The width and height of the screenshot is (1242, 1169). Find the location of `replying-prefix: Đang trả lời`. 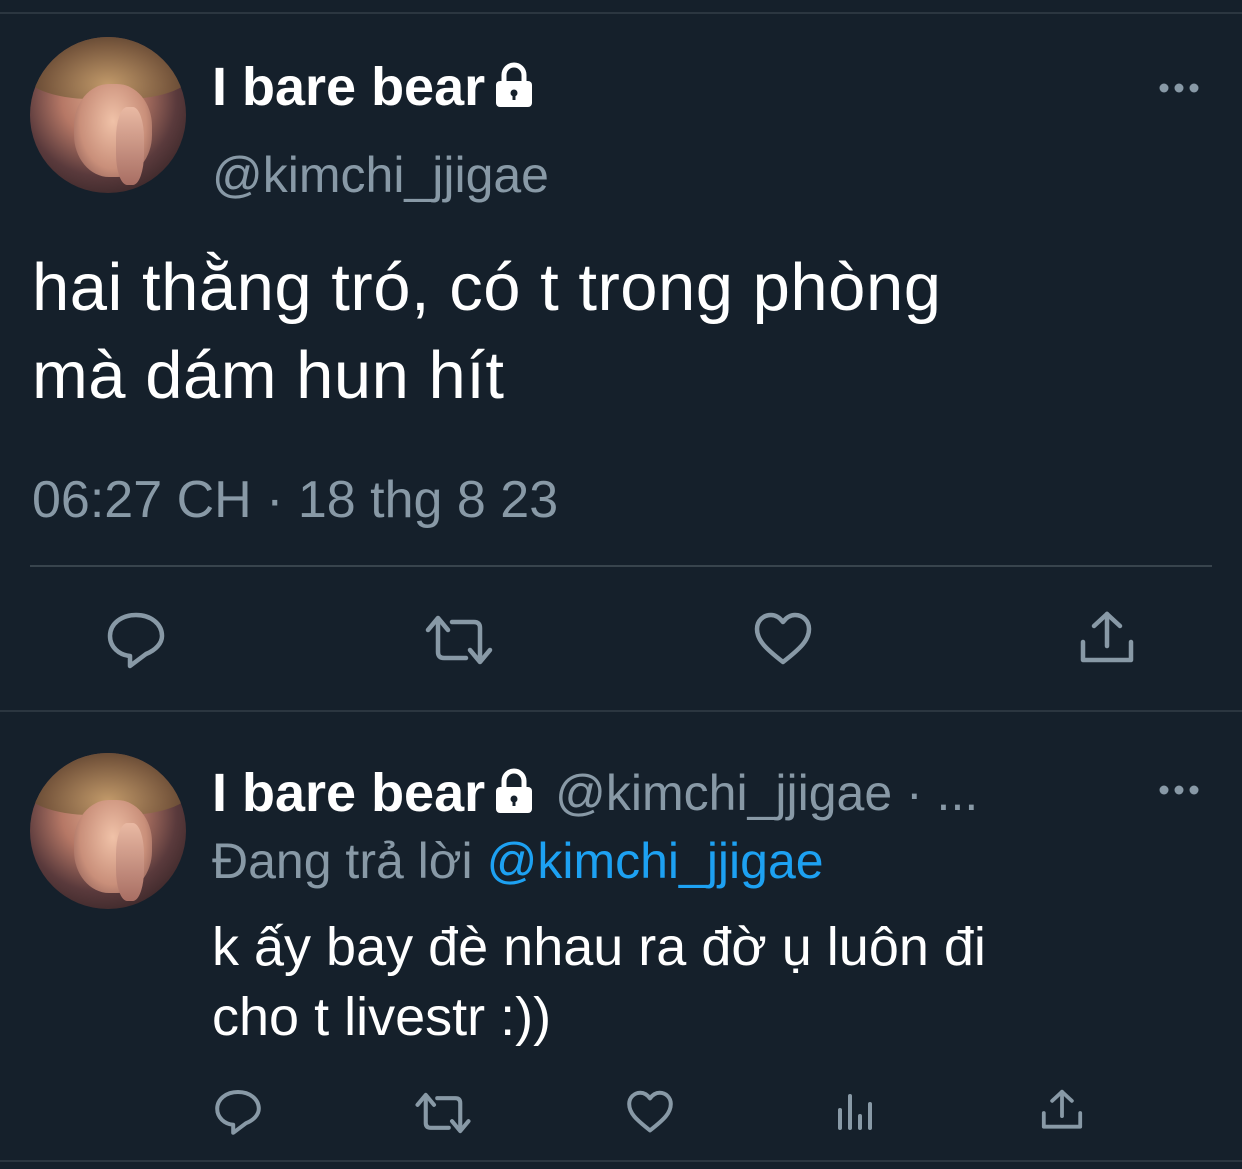

replying-prefix: Đang trả lời is located at coordinates (342, 861).